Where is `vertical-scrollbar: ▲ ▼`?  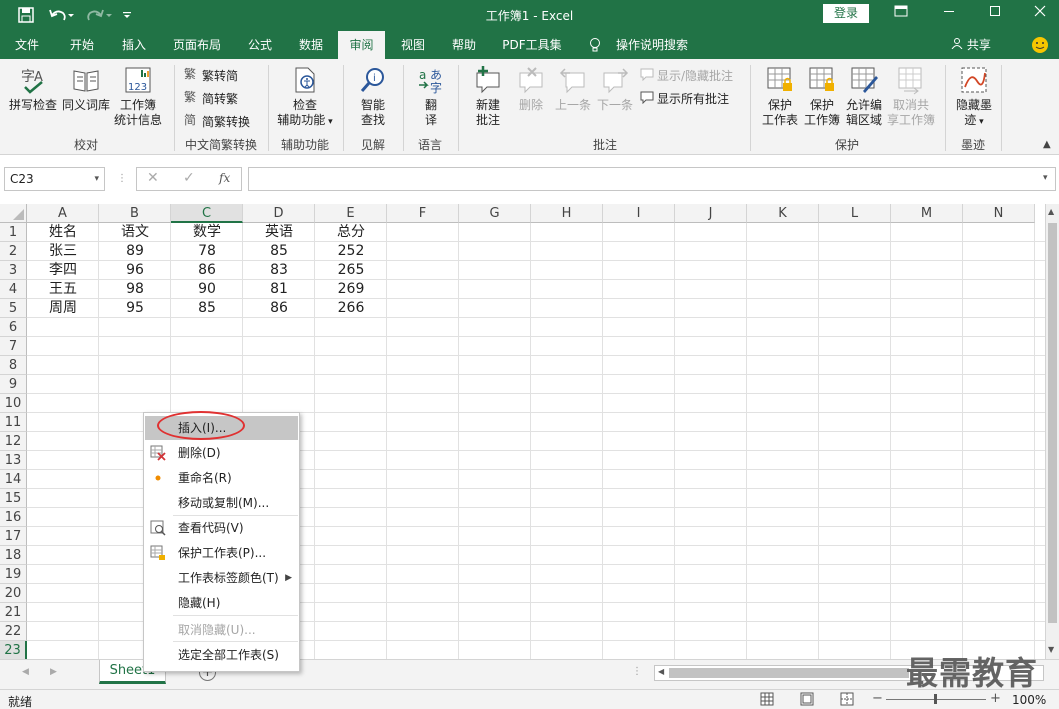
vertical-scrollbar: ▲ ▼ is located at coordinates (1052, 431).